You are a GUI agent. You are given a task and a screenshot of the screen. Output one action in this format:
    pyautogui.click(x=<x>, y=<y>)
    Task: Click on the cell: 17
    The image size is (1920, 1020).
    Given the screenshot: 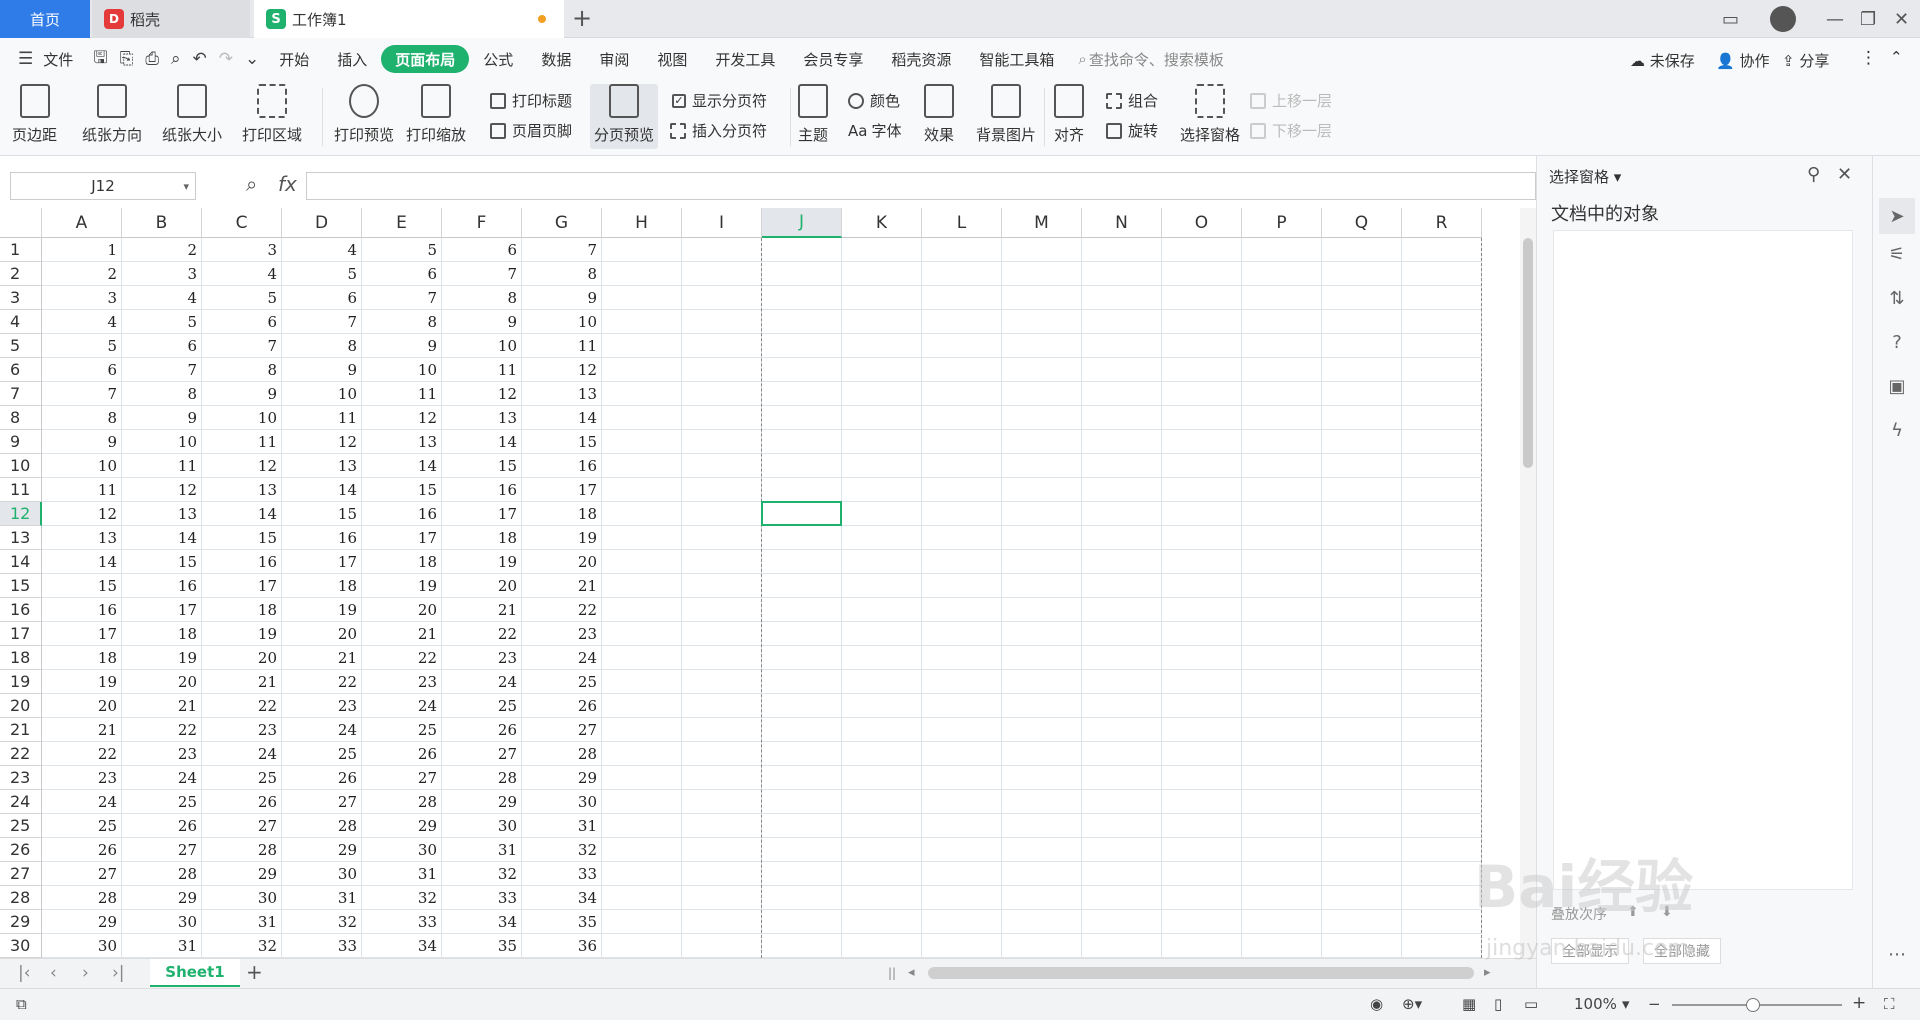 What is the action you would take?
    pyautogui.click(x=322, y=562)
    